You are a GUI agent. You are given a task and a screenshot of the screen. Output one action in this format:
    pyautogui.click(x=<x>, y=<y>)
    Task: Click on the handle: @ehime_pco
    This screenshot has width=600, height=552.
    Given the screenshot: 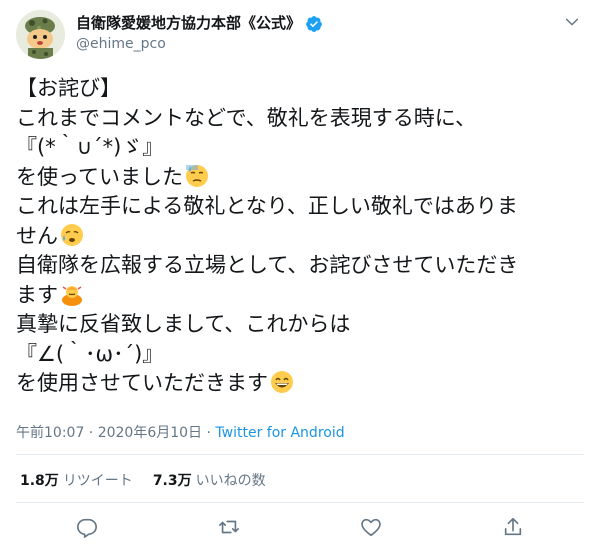 What is the action you would take?
    pyautogui.click(x=199, y=44)
    